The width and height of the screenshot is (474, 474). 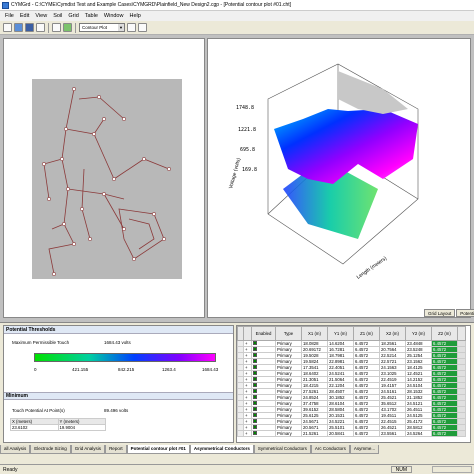 What do you see at coordinates (418, 333) in the screenshot?
I see `col-y2: Y2 (m)` at bounding box center [418, 333].